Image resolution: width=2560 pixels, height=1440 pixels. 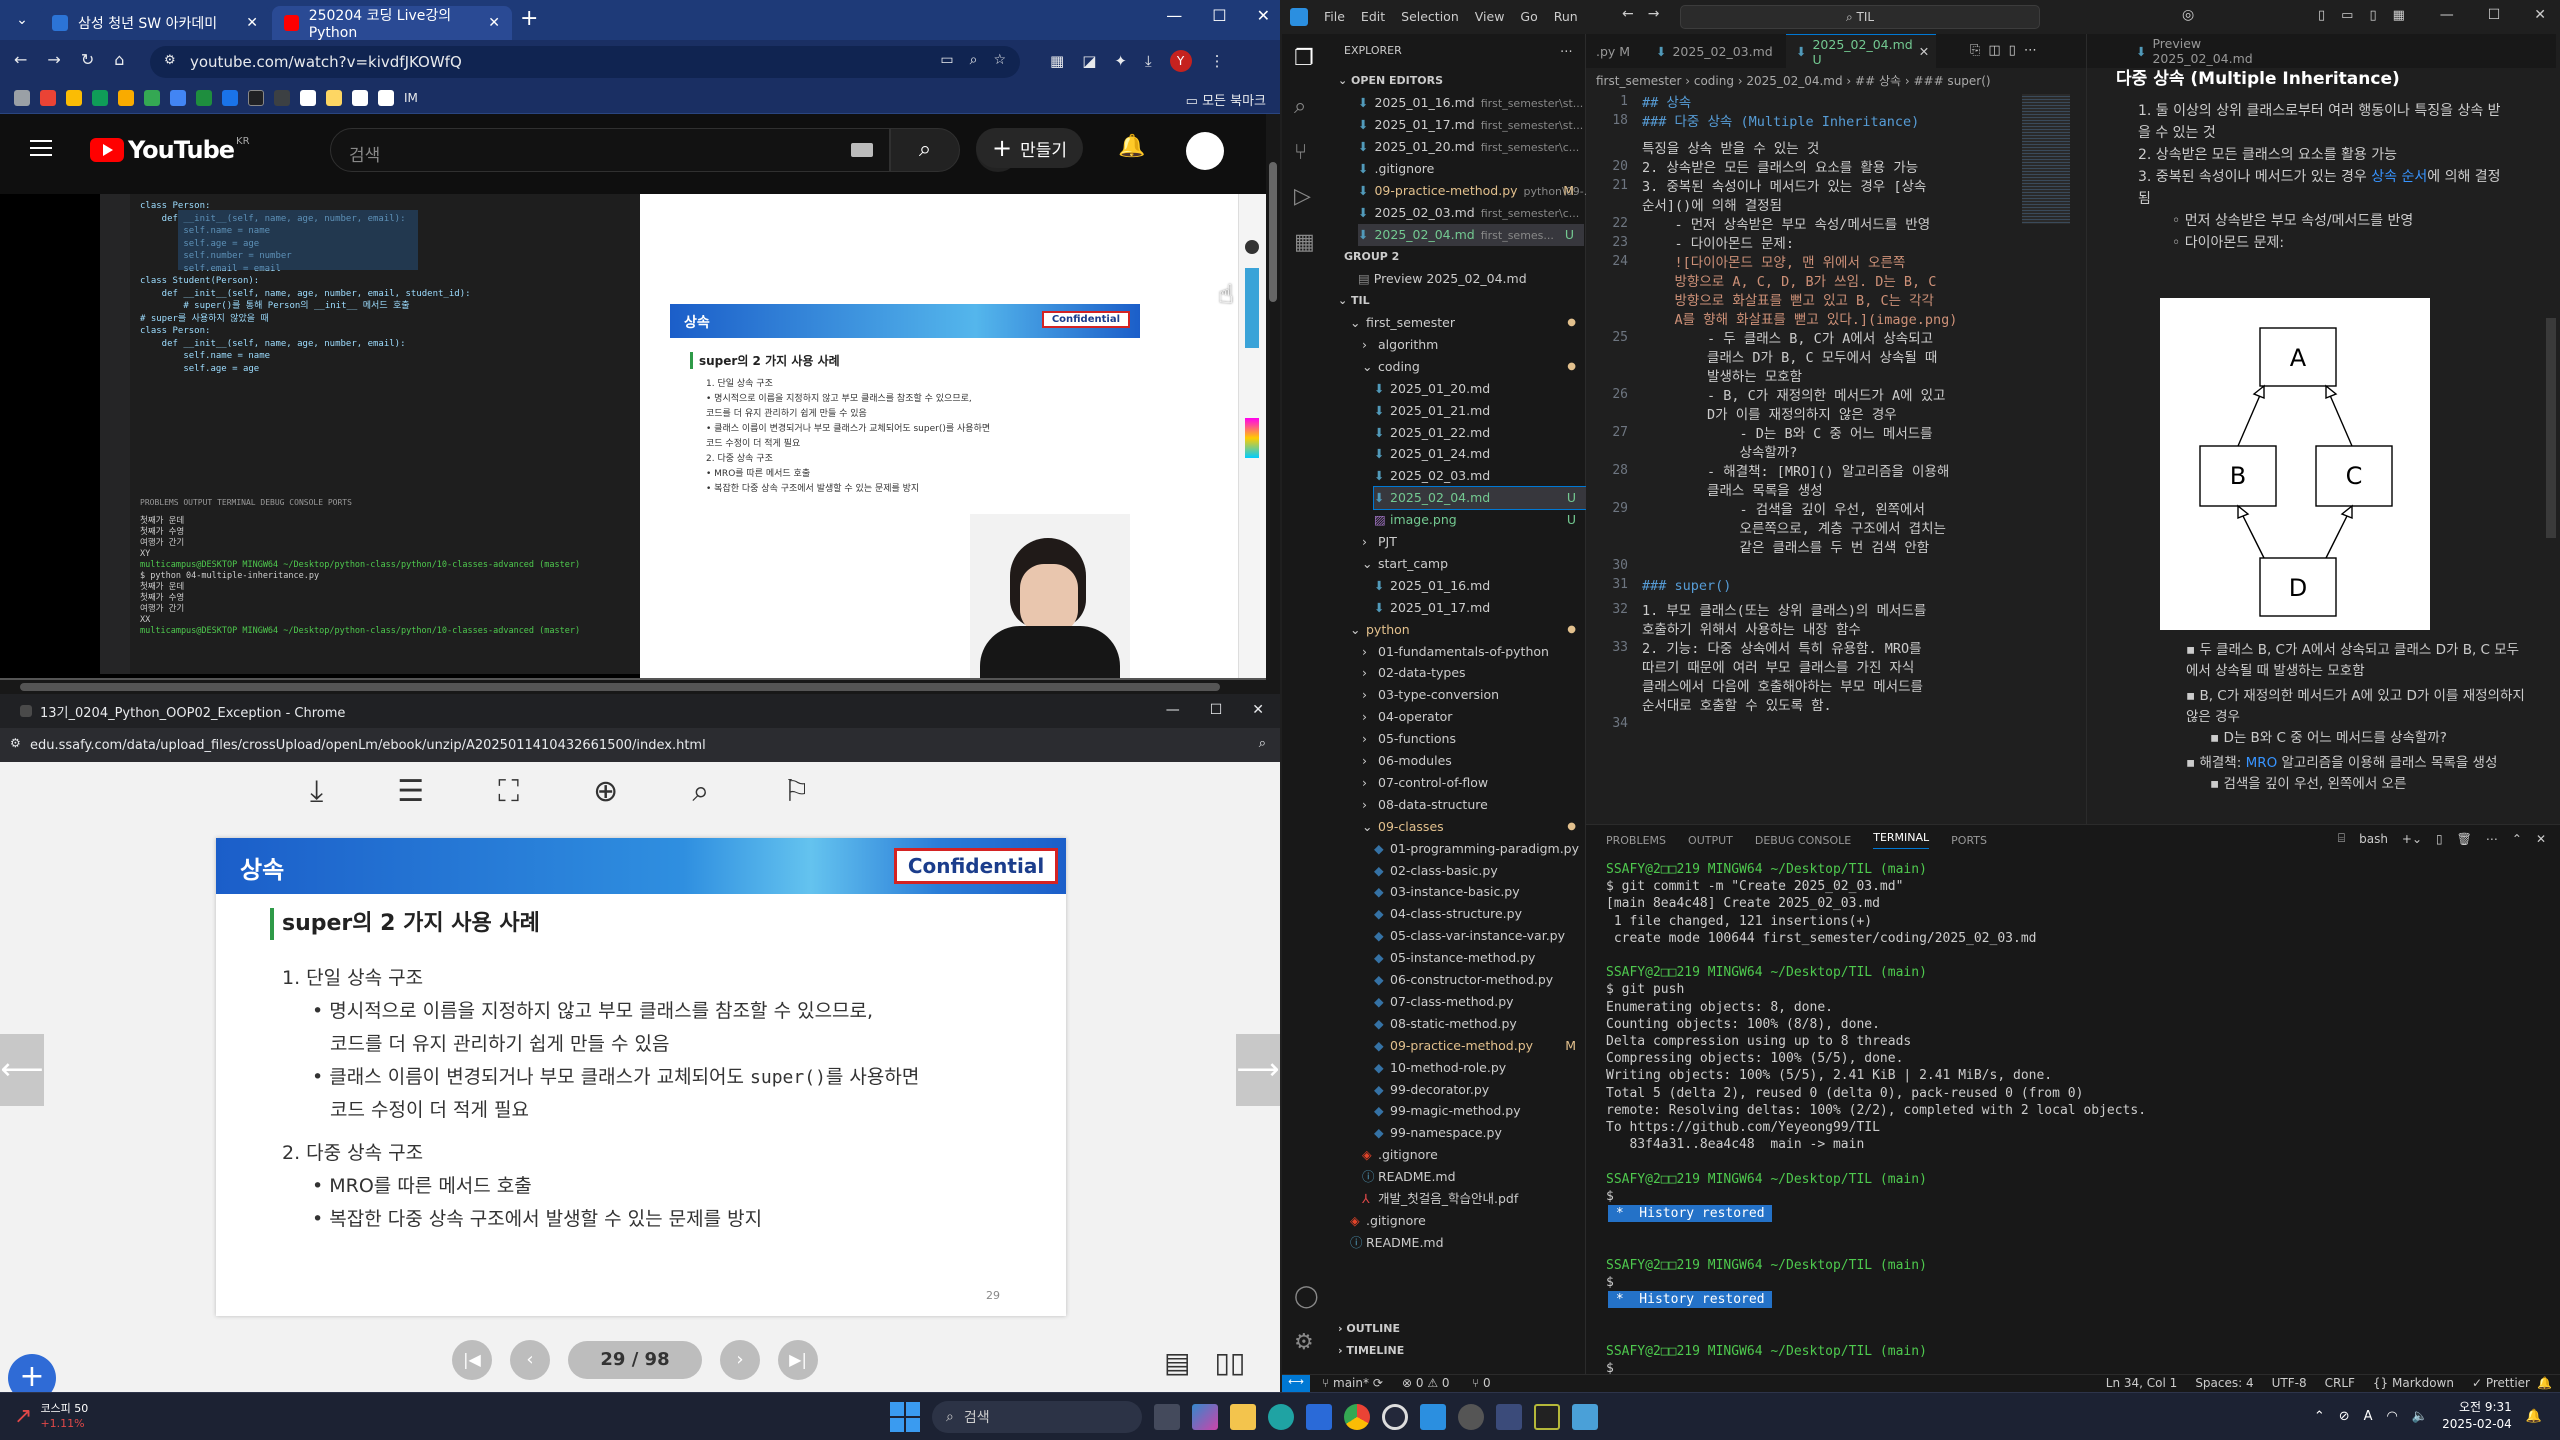 What do you see at coordinates (1481, 849) in the screenshot?
I see `file-item: ◆ 01-programming-paradigm.py` at bounding box center [1481, 849].